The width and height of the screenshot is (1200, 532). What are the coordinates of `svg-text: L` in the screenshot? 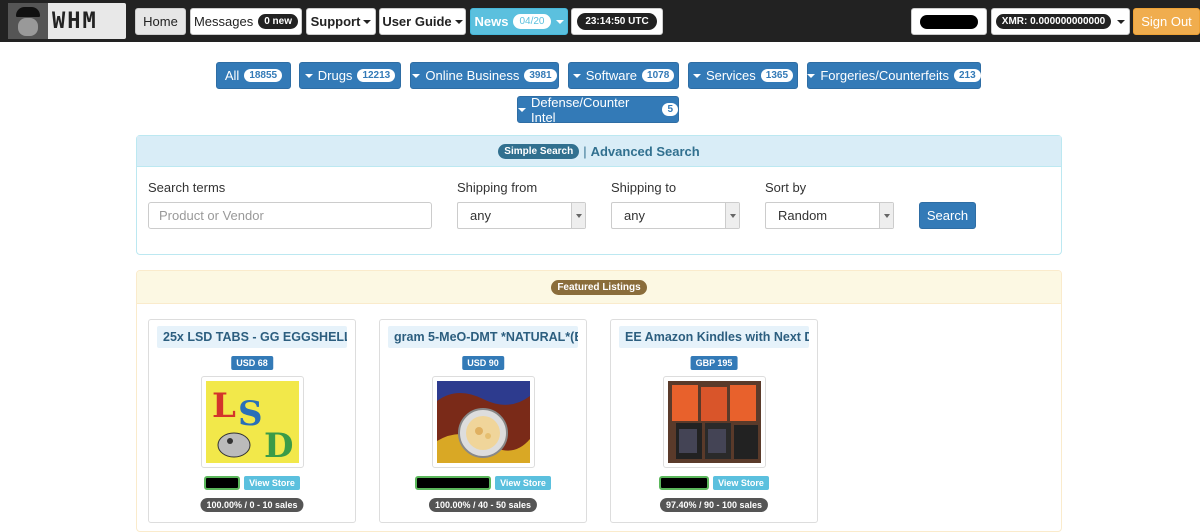 It's located at (224, 406).